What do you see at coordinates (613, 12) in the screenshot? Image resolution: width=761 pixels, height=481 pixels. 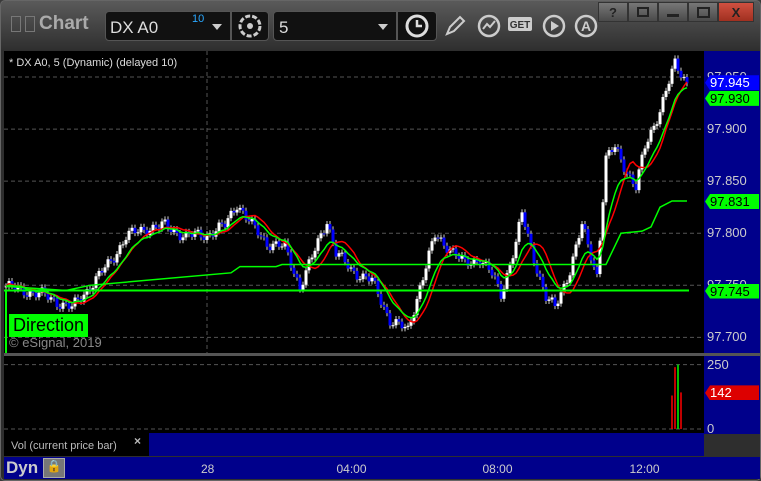 I see `help-button: ?` at bounding box center [613, 12].